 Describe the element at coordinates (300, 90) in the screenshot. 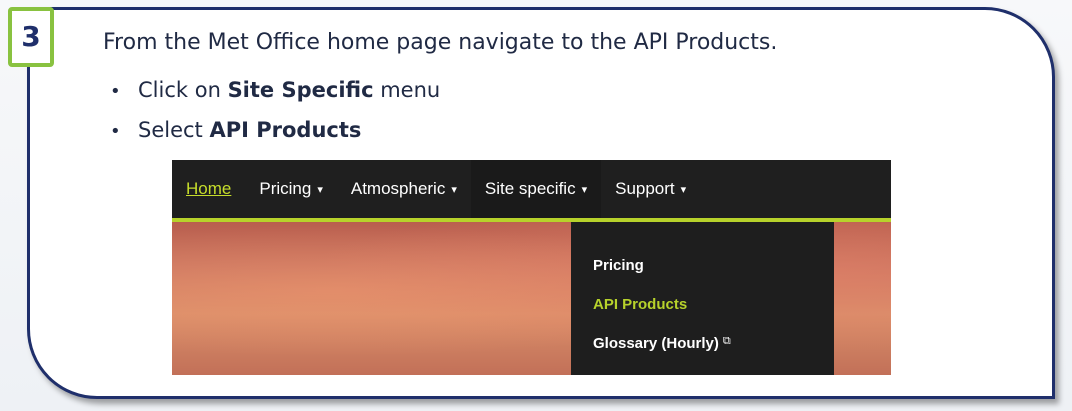

I see `bullet-bold: Site Specific` at that location.